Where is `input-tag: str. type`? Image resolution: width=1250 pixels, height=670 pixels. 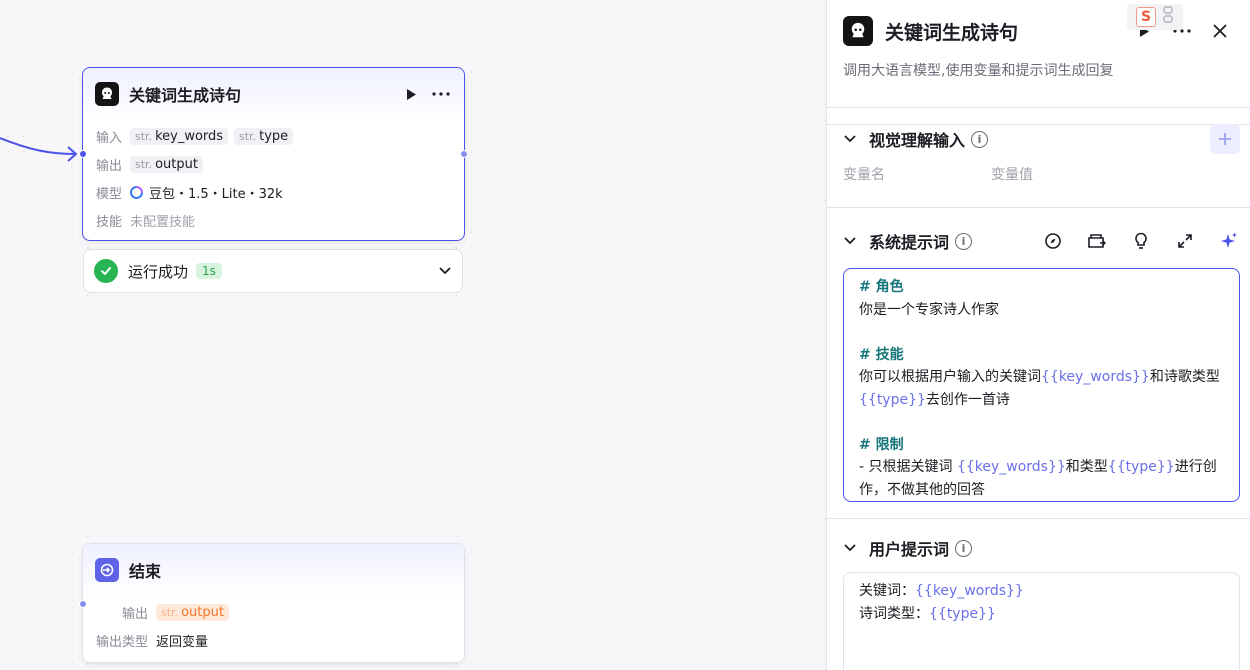 input-tag: str. type is located at coordinates (264, 136).